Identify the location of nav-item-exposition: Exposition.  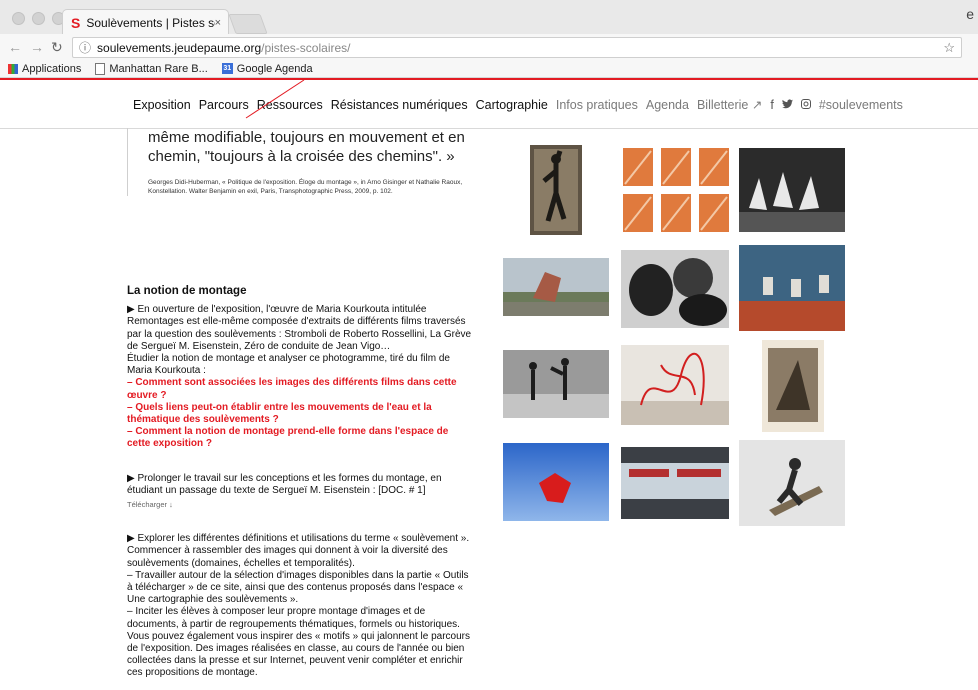
(162, 105).